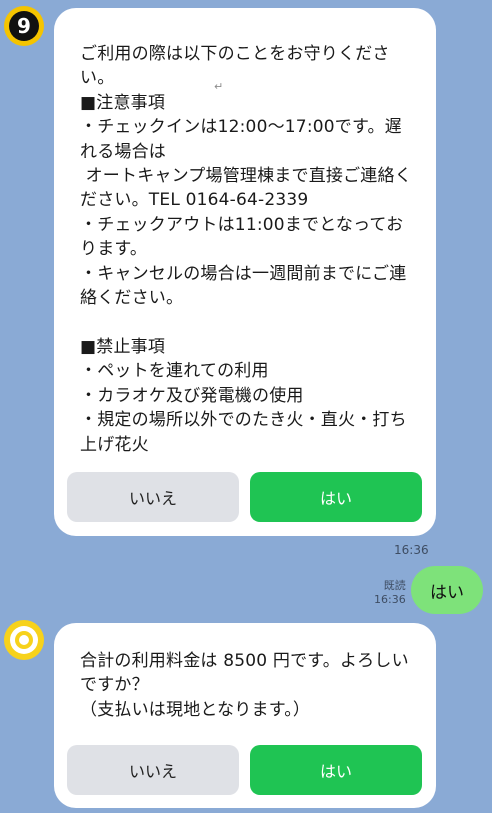 This screenshot has height=813, width=492. Describe the element at coordinates (411, 550) in the screenshot. I see `message-timestamp: 16:36` at that location.